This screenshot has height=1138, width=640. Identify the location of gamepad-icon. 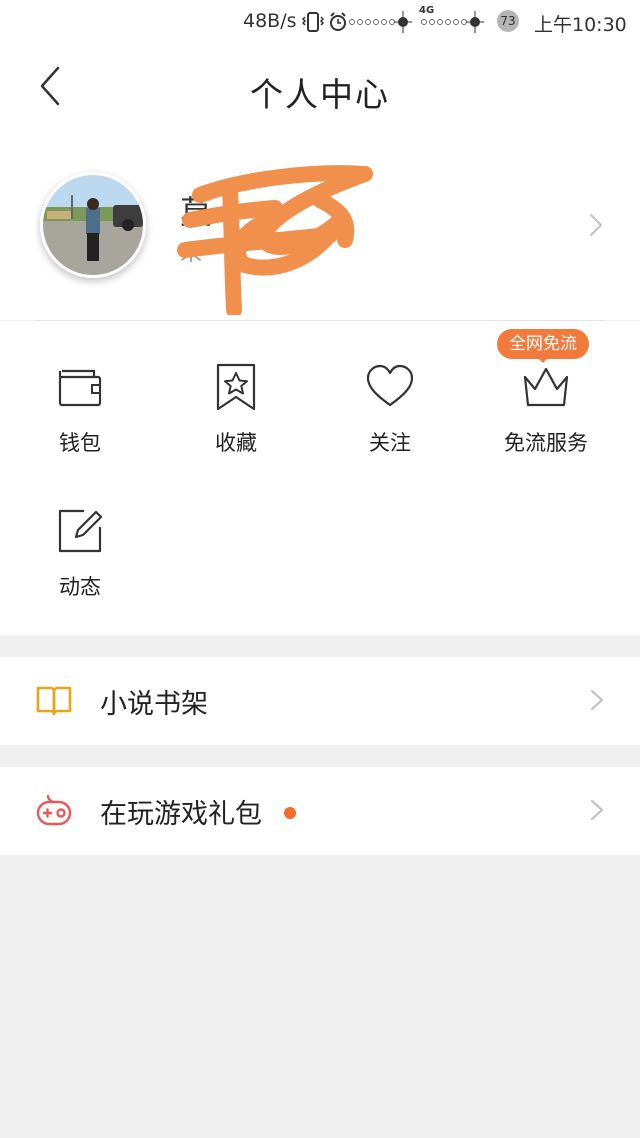
(54, 810).